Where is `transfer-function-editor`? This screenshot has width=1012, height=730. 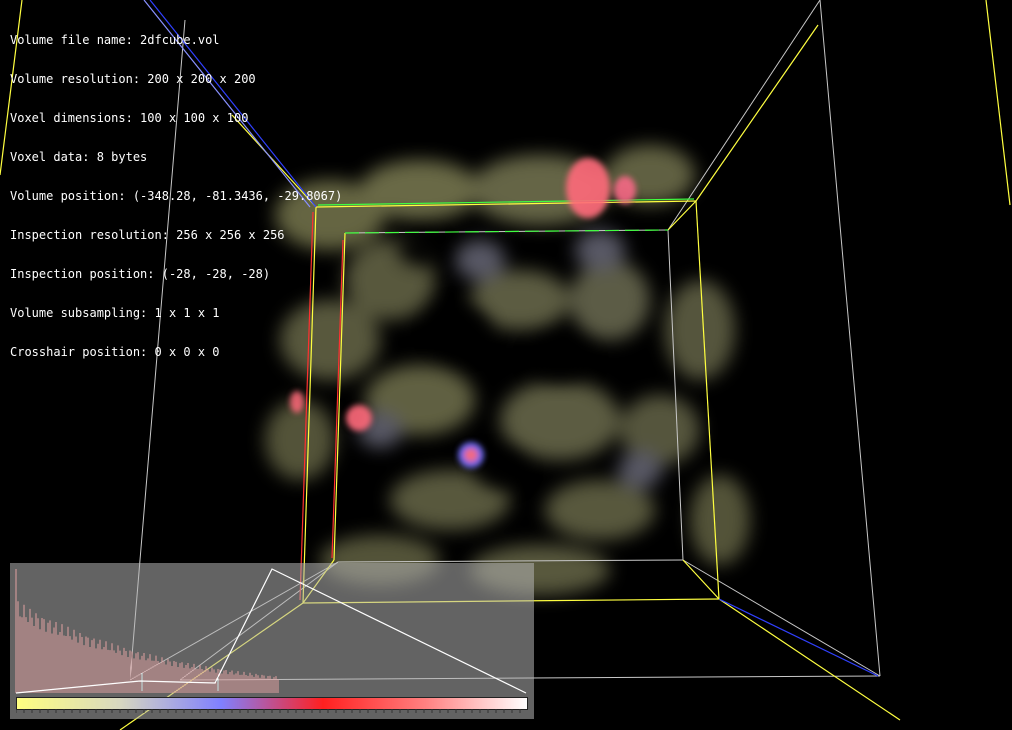 transfer-function-editor is located at coordinates (272, 641).